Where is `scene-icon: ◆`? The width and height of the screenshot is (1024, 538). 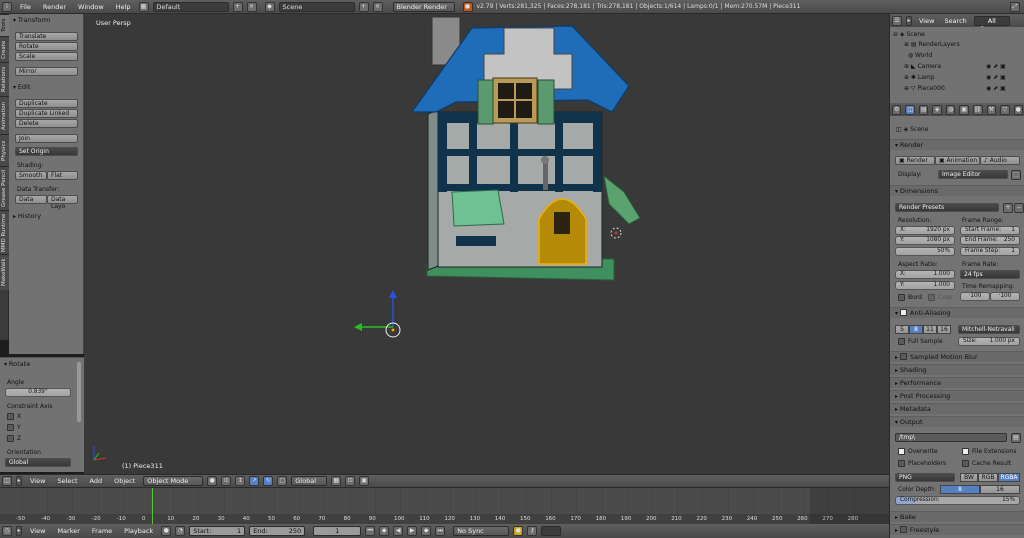 scene-icon: ◆ is located at coordinates (269, 6).